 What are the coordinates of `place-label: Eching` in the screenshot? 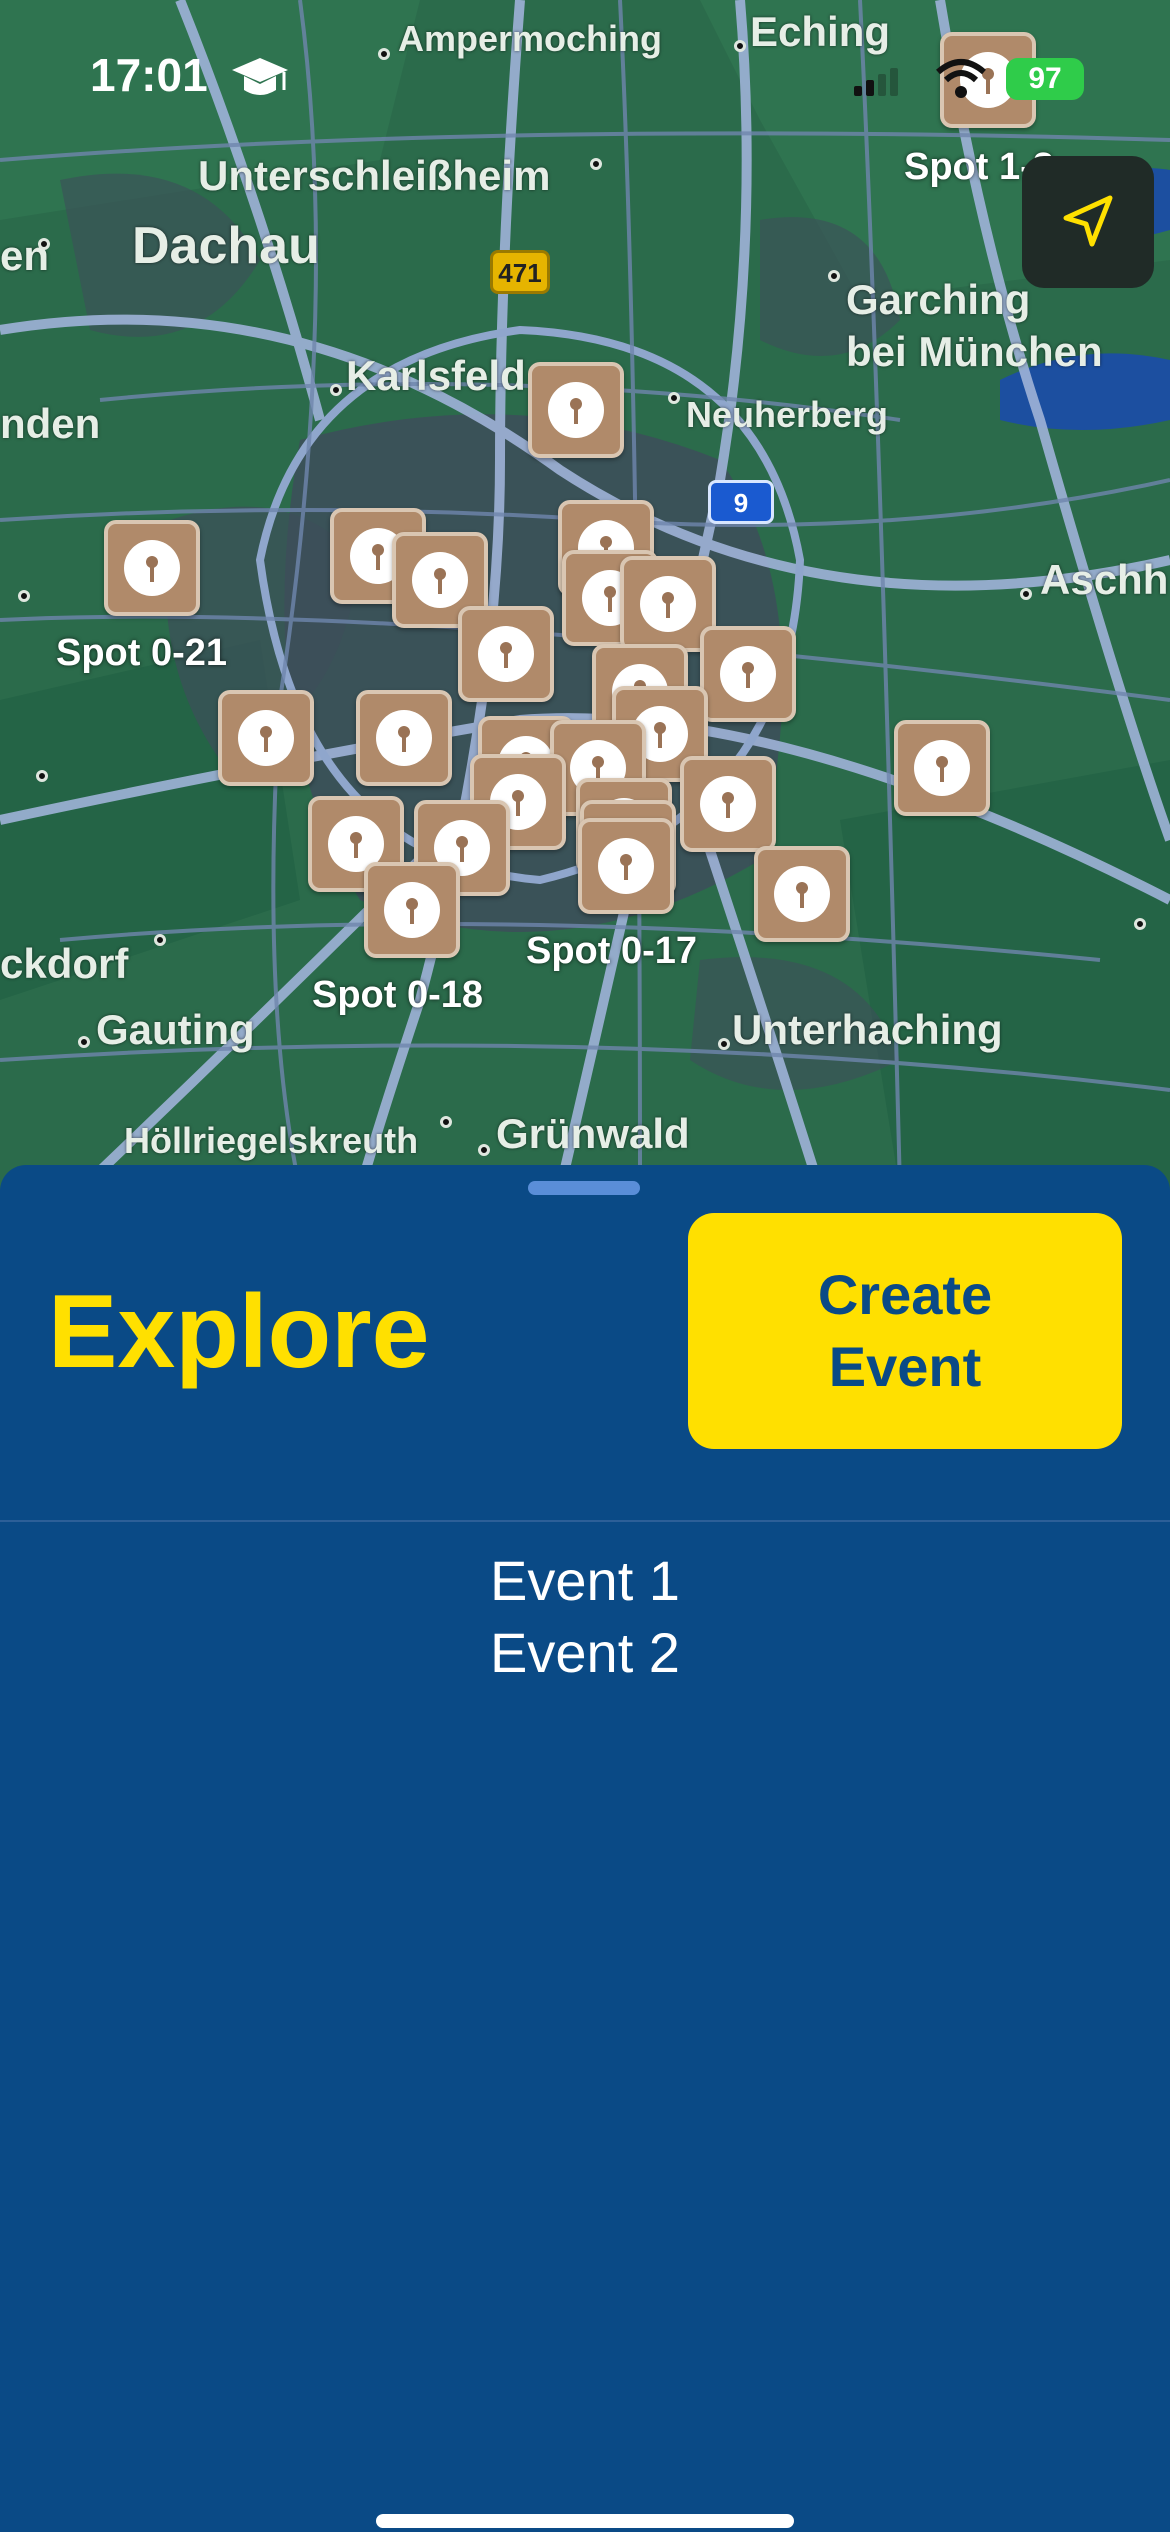 It's located at (820, 31).